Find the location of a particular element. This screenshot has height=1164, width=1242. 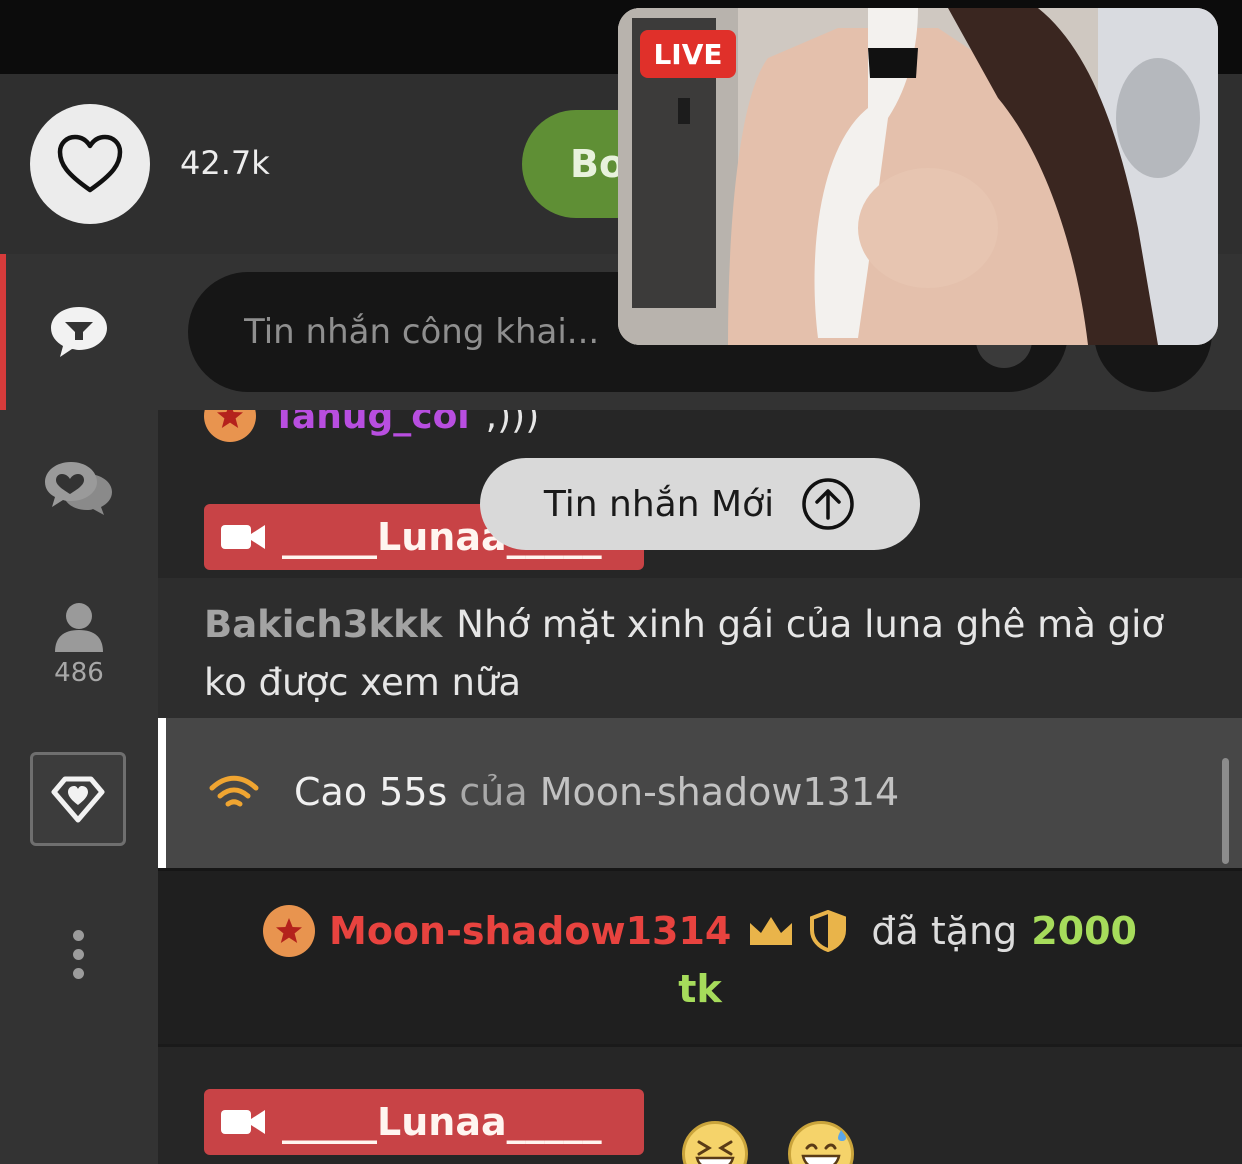

arrow-up-circle-icon is located at coordinates (828, 504).